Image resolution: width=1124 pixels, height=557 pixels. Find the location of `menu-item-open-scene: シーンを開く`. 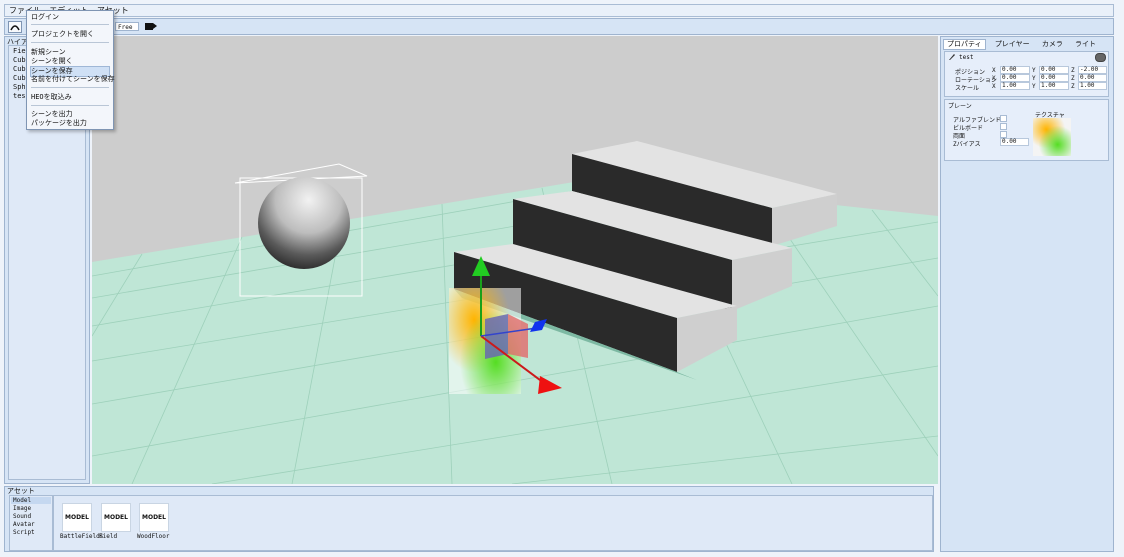

menu-item-open-scene: シーンを開く is located at coordinates (70, 61).